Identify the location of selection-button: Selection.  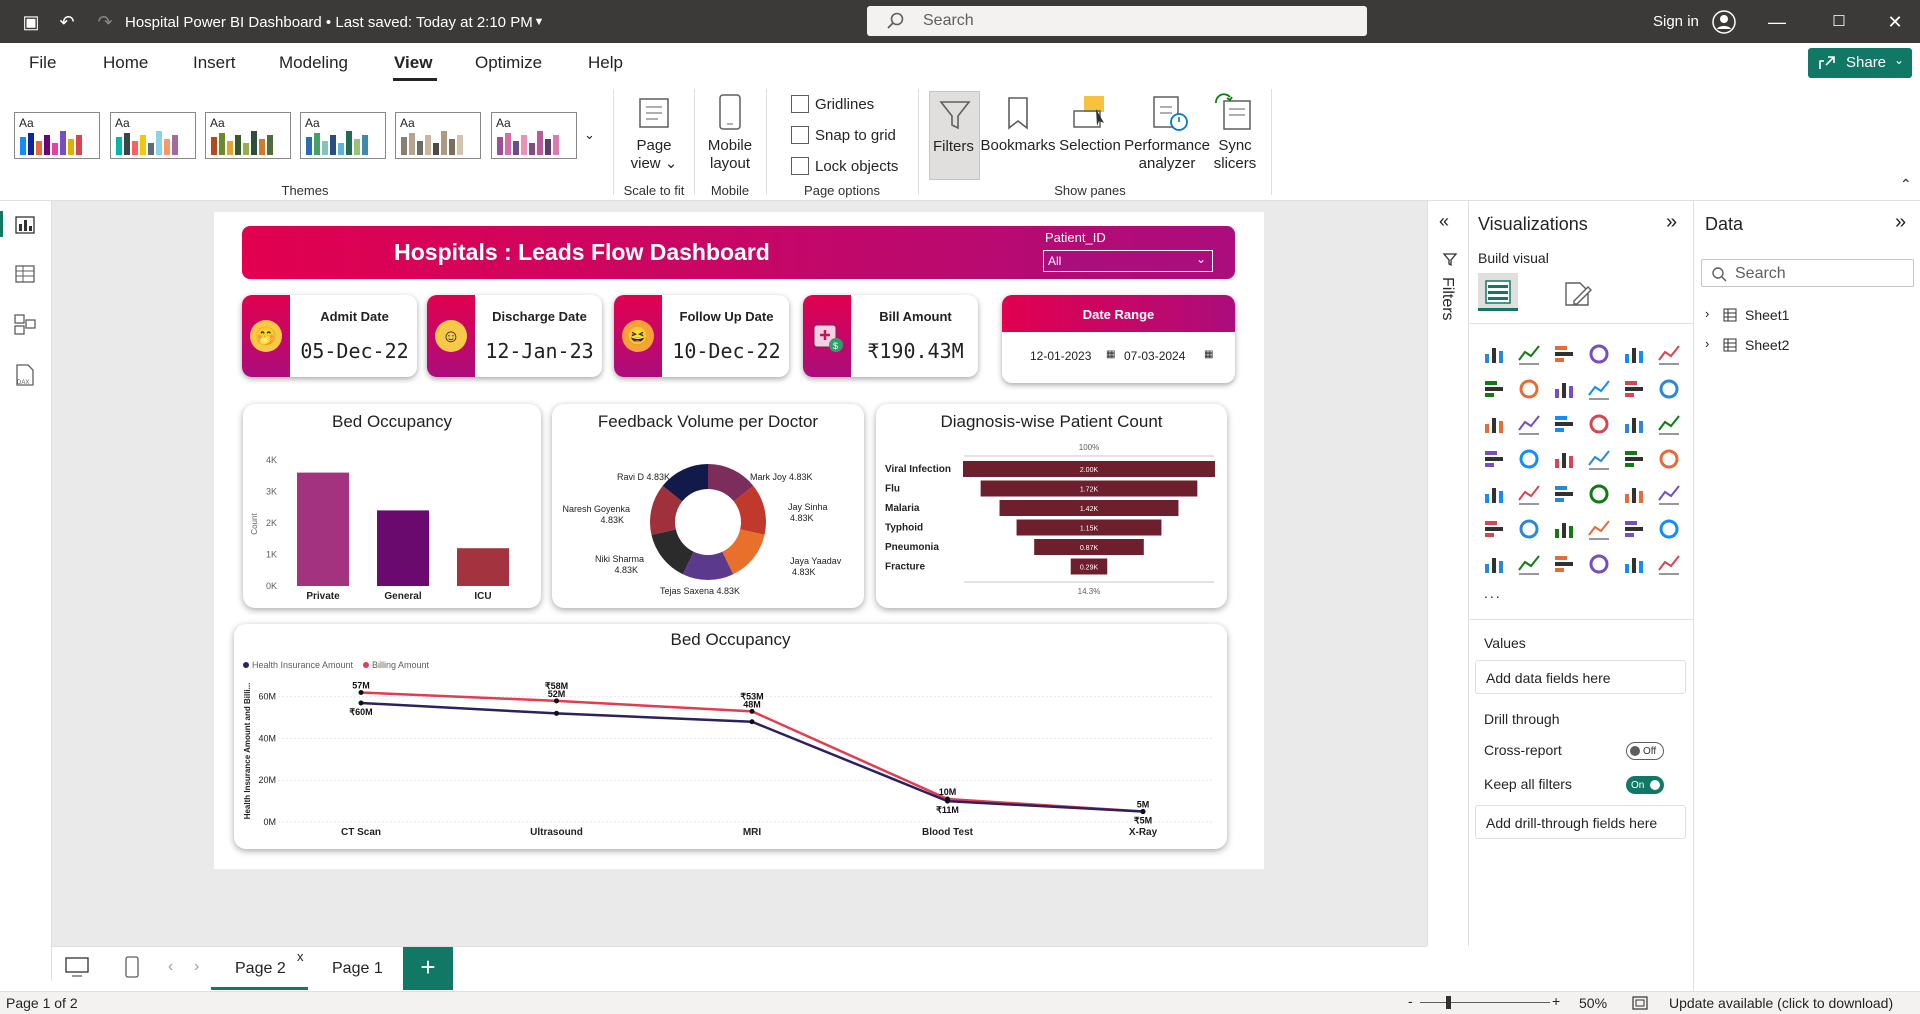
(1090, 146).